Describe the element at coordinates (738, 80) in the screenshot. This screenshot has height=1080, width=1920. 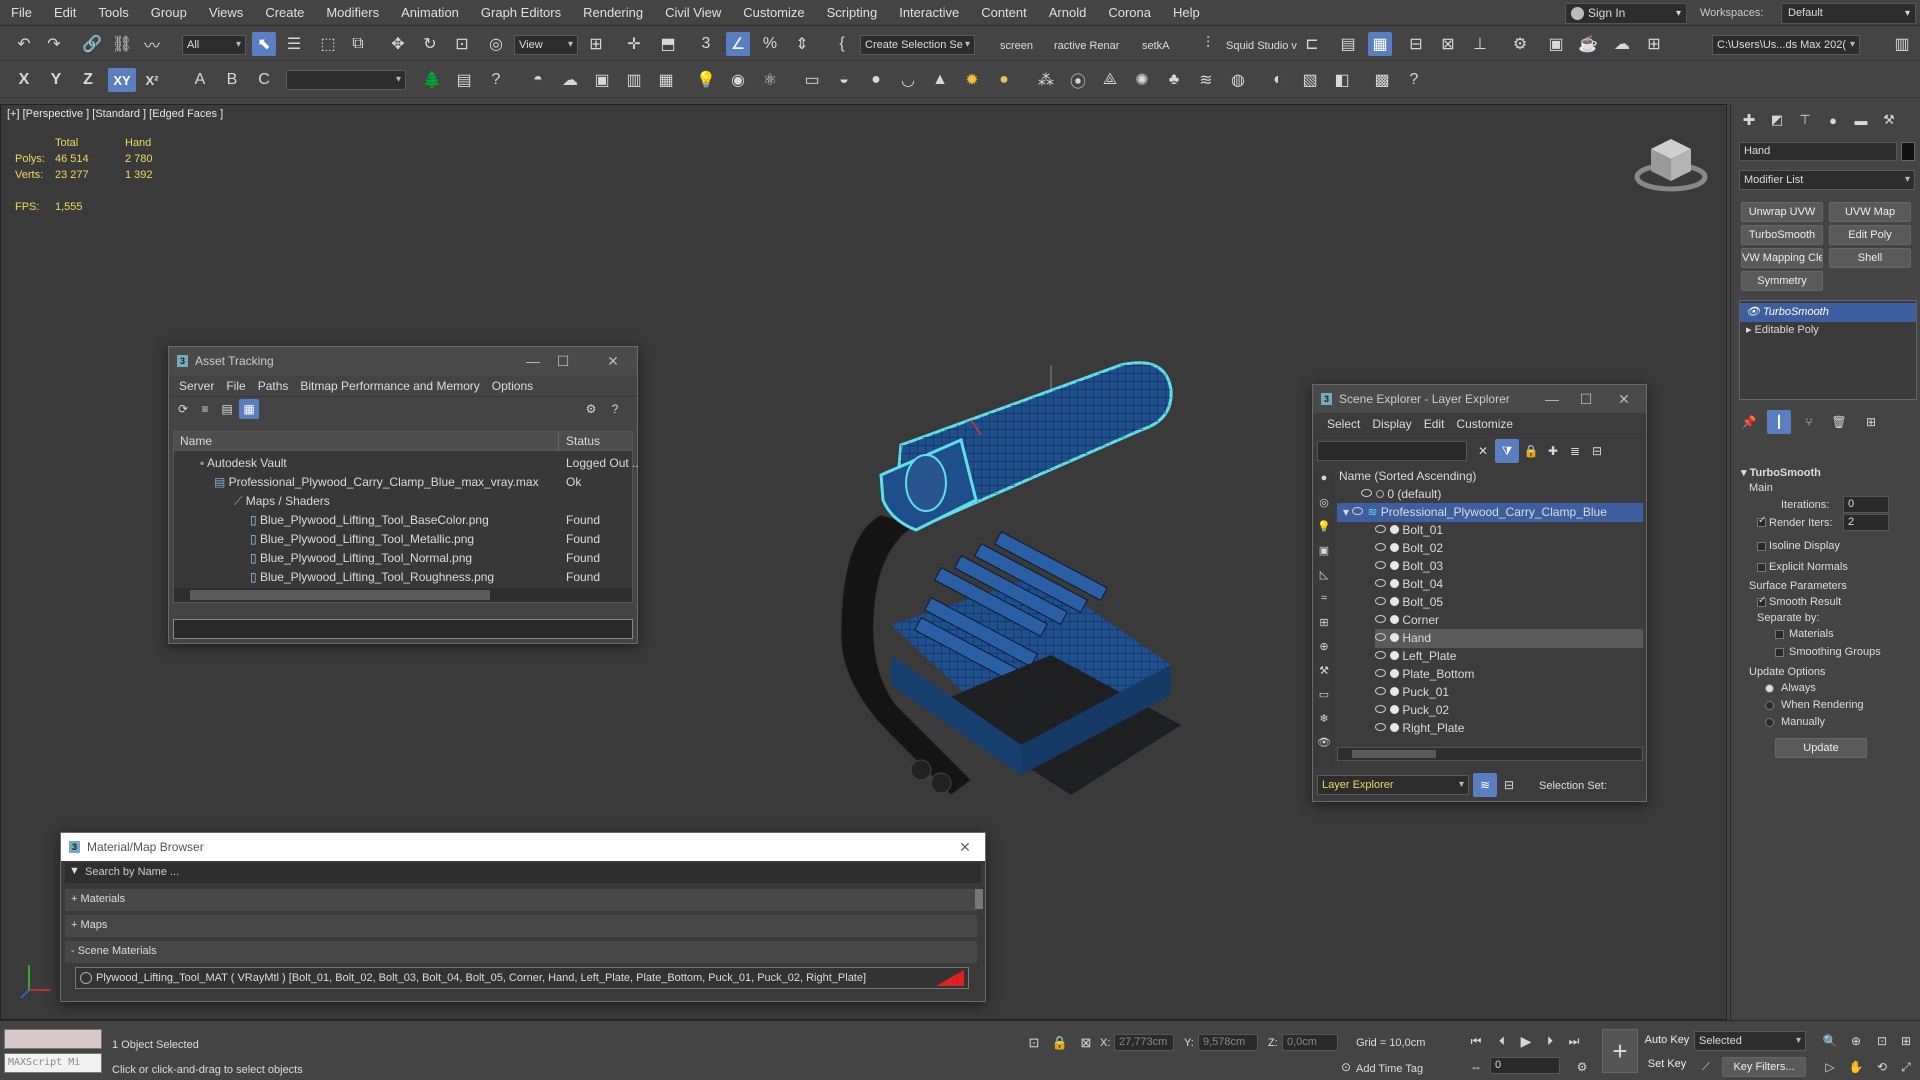
I see `camera-icon: ◉` at that location.